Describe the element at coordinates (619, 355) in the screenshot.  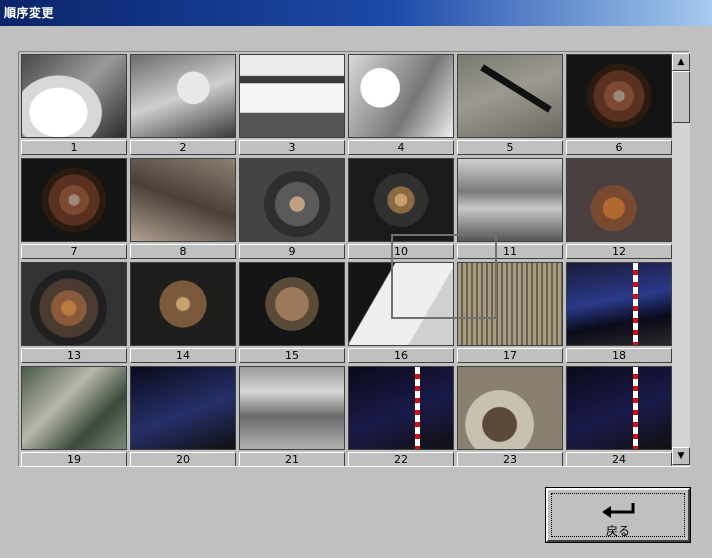
I see `thumbnail-caption: 18` at that location.